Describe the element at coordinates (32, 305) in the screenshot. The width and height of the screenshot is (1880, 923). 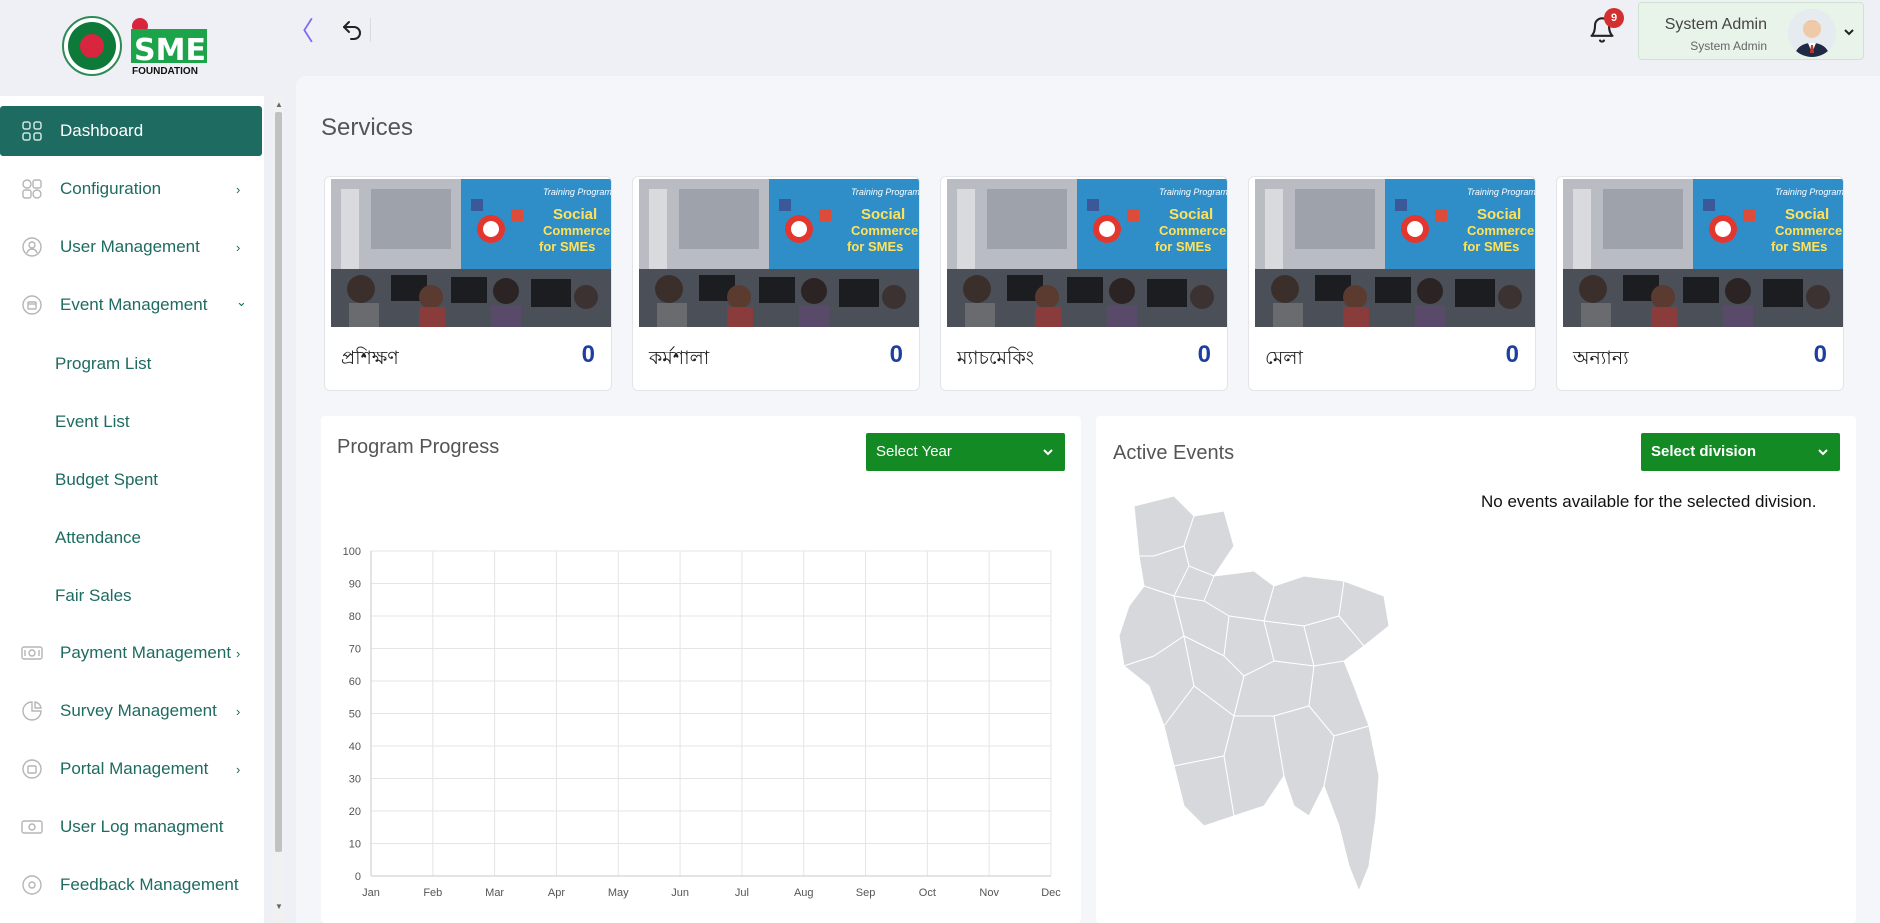
I see `event-icon` at that location.